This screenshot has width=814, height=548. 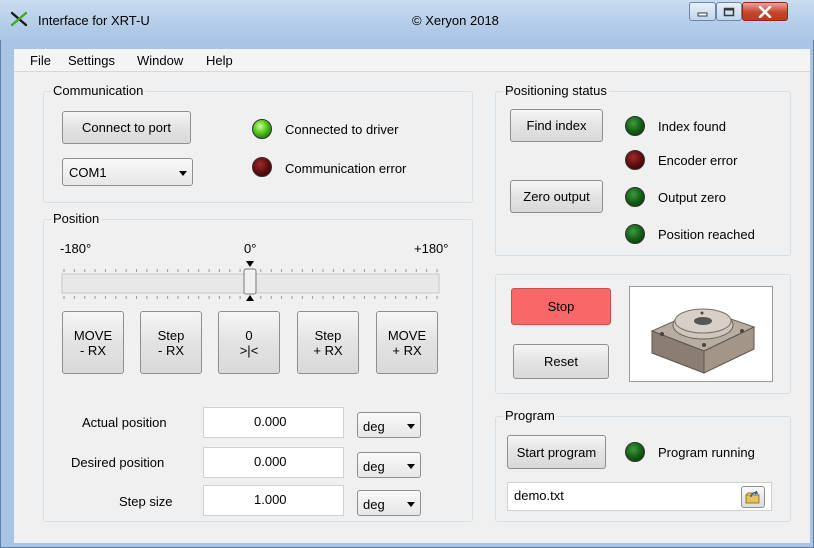 What do you see at coordinates (389, 425) in the screenshot?
I see `actual-position-unit-select: deg` at bounding box center [389, 425].